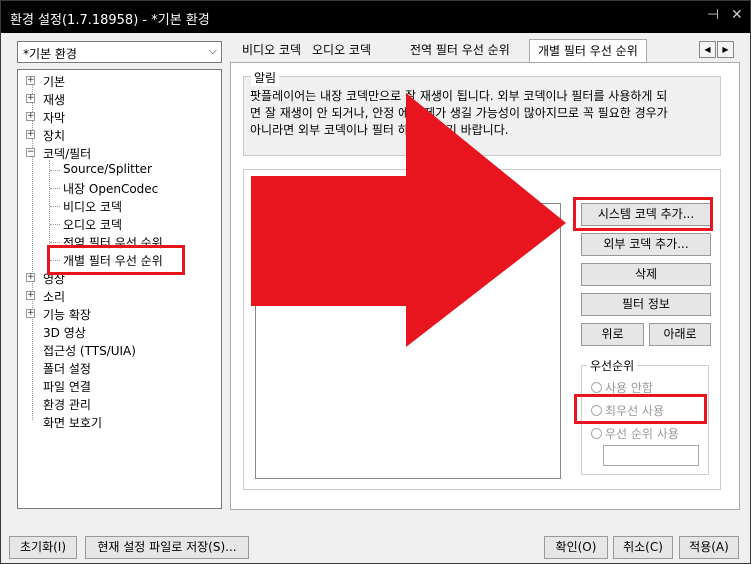 Image resolution: width=751 pixels, height=564 pixels. Describe the element at coordinates (576, 547) in the screenshot. I see `ok-button: 확인(O)` at that location.